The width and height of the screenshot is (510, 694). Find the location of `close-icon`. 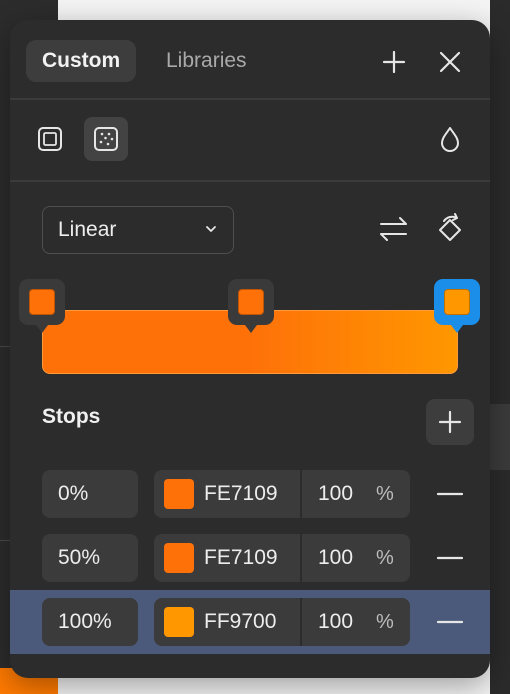

close-icon is located at coordinates (450, 62).